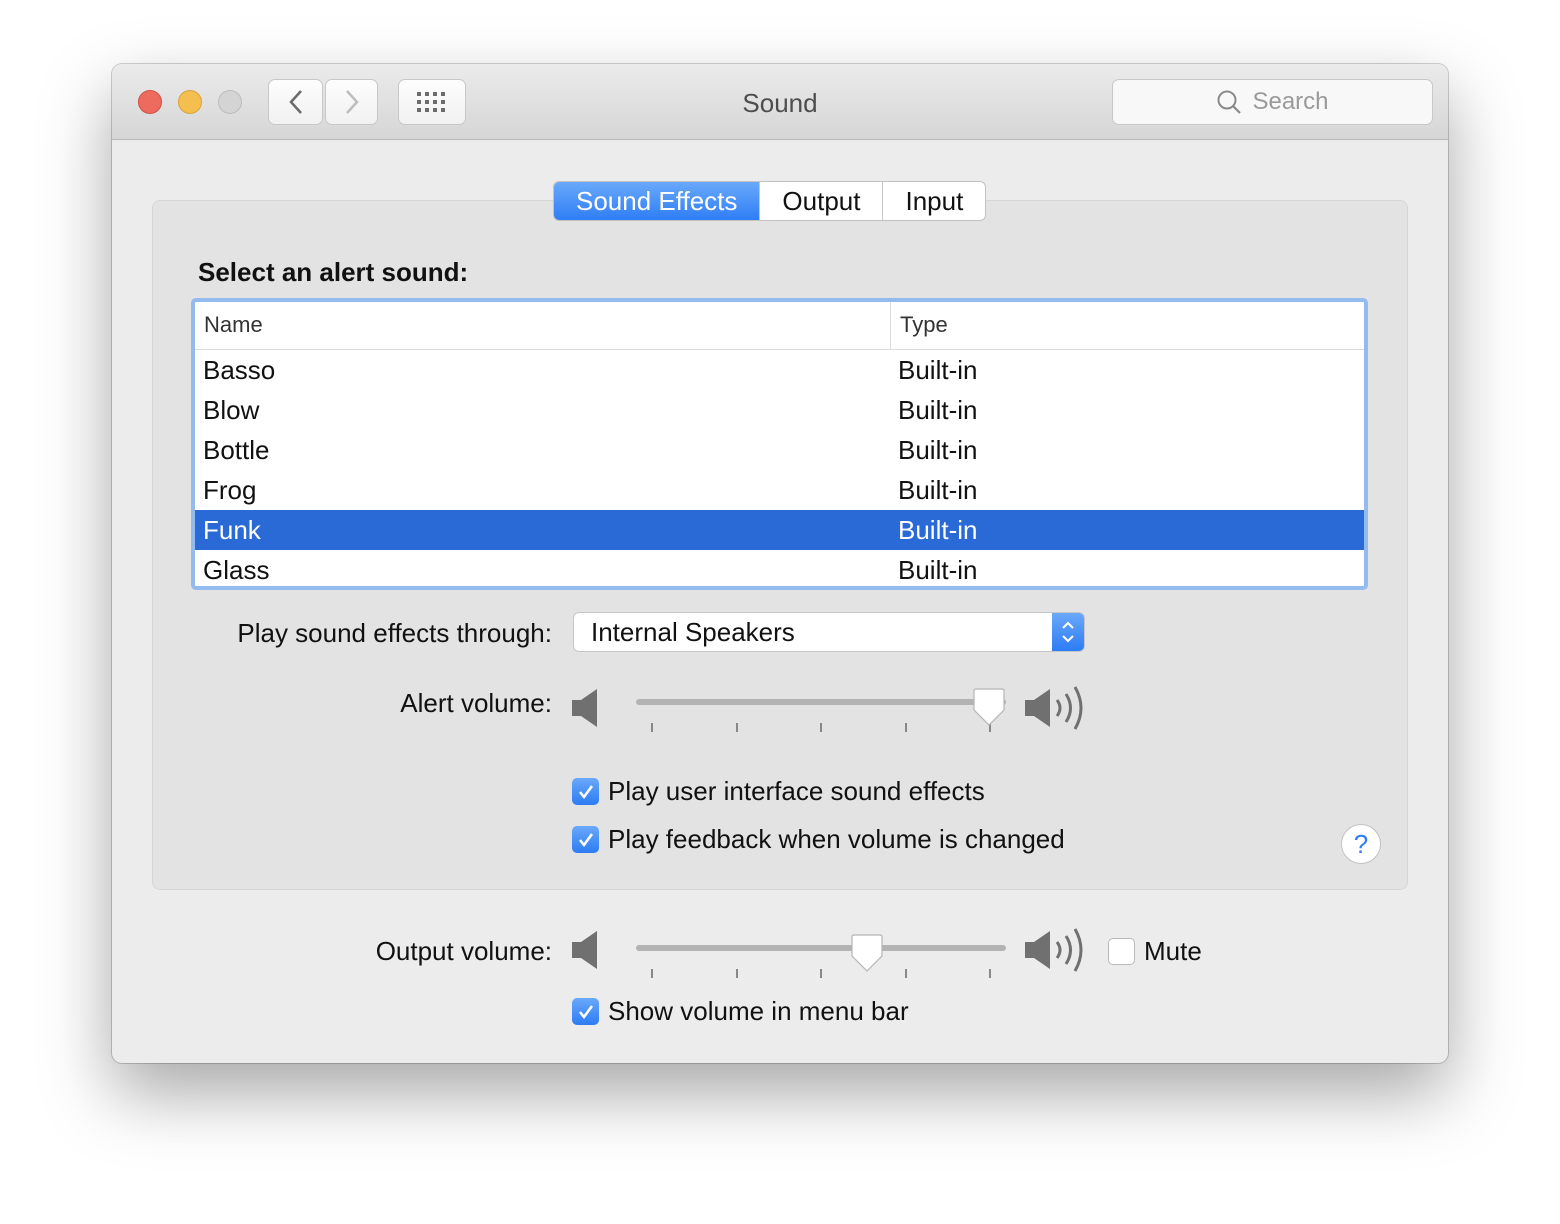 The height and width of the screenshot is (1224, 1560). Describe the element at coordinates (779, 410) in the screenshot. I see `table-row: Blow Built-in` at that location.